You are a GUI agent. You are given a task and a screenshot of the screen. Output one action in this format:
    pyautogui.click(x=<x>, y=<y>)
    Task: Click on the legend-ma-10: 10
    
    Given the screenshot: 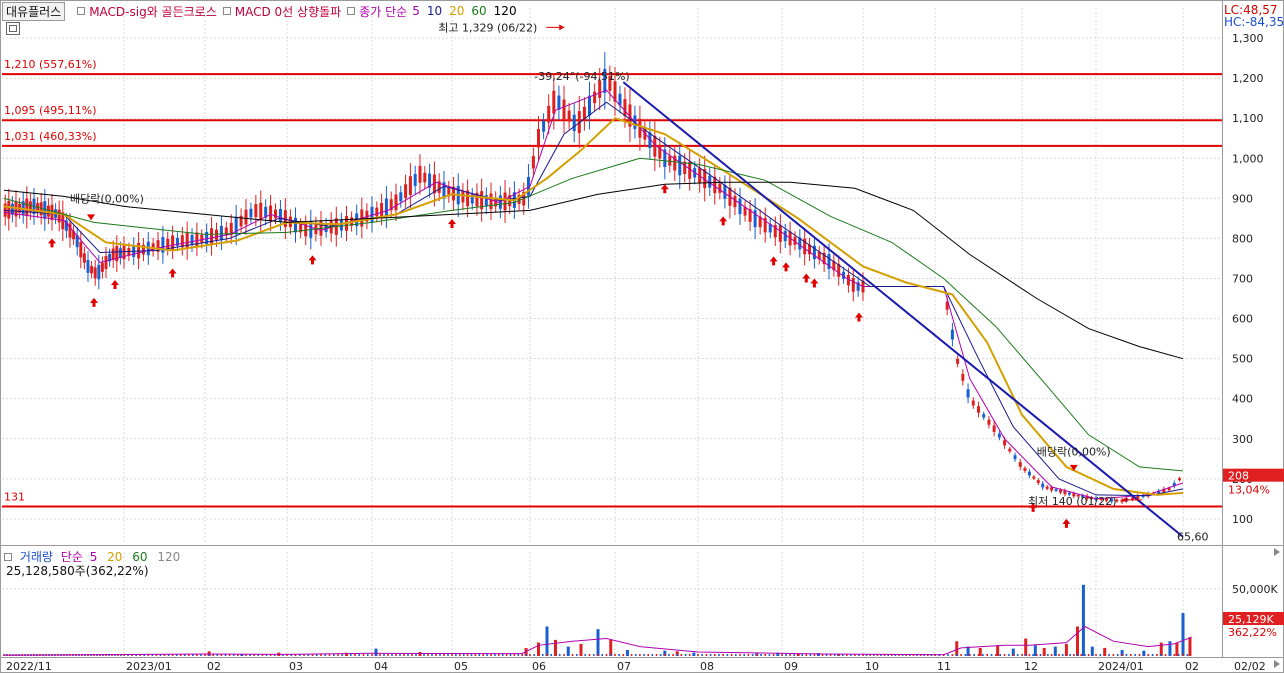 What is the action you would take?
    pyautogui.click(x=434, y=11)
    